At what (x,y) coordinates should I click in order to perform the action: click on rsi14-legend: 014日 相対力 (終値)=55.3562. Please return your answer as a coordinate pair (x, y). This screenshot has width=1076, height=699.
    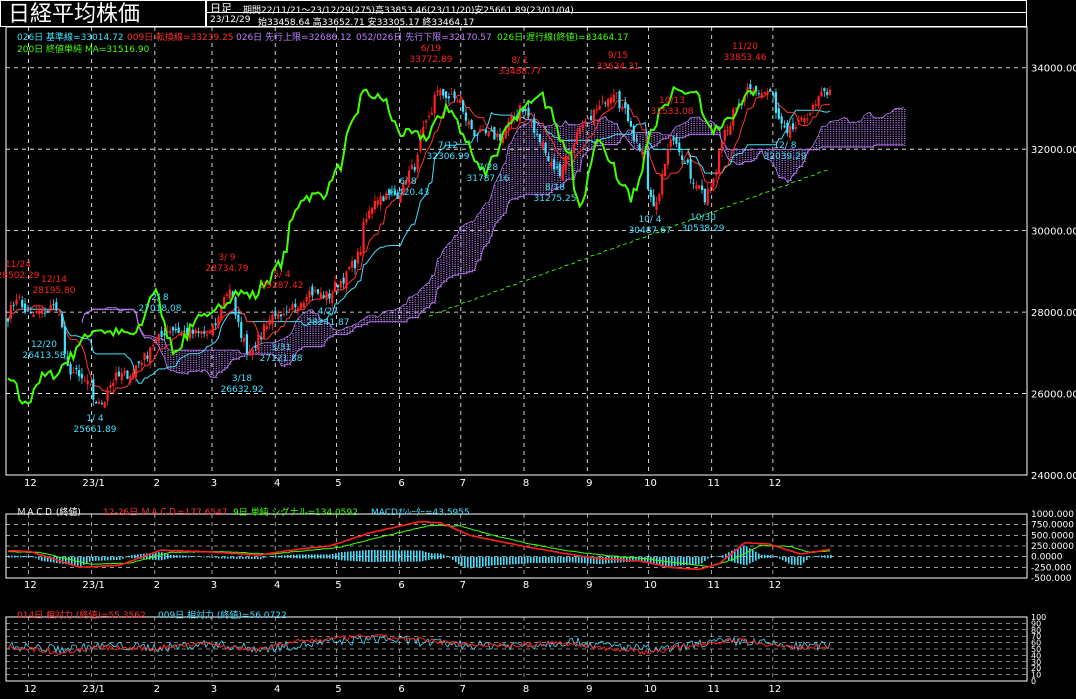
    Looking at the image, I should click on (81, 616).